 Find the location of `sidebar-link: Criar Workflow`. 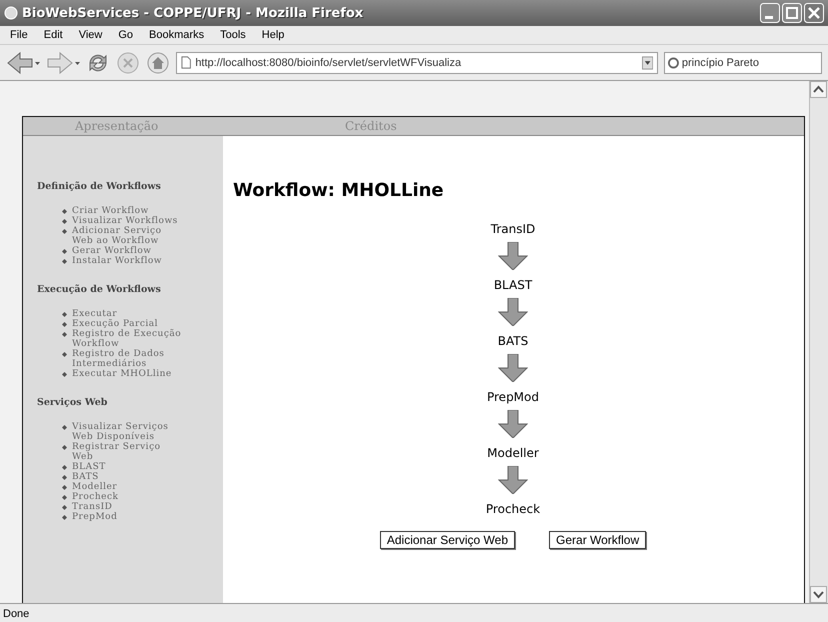

sidebar-link: Criar Workflow is located at coordinates (110, 211).